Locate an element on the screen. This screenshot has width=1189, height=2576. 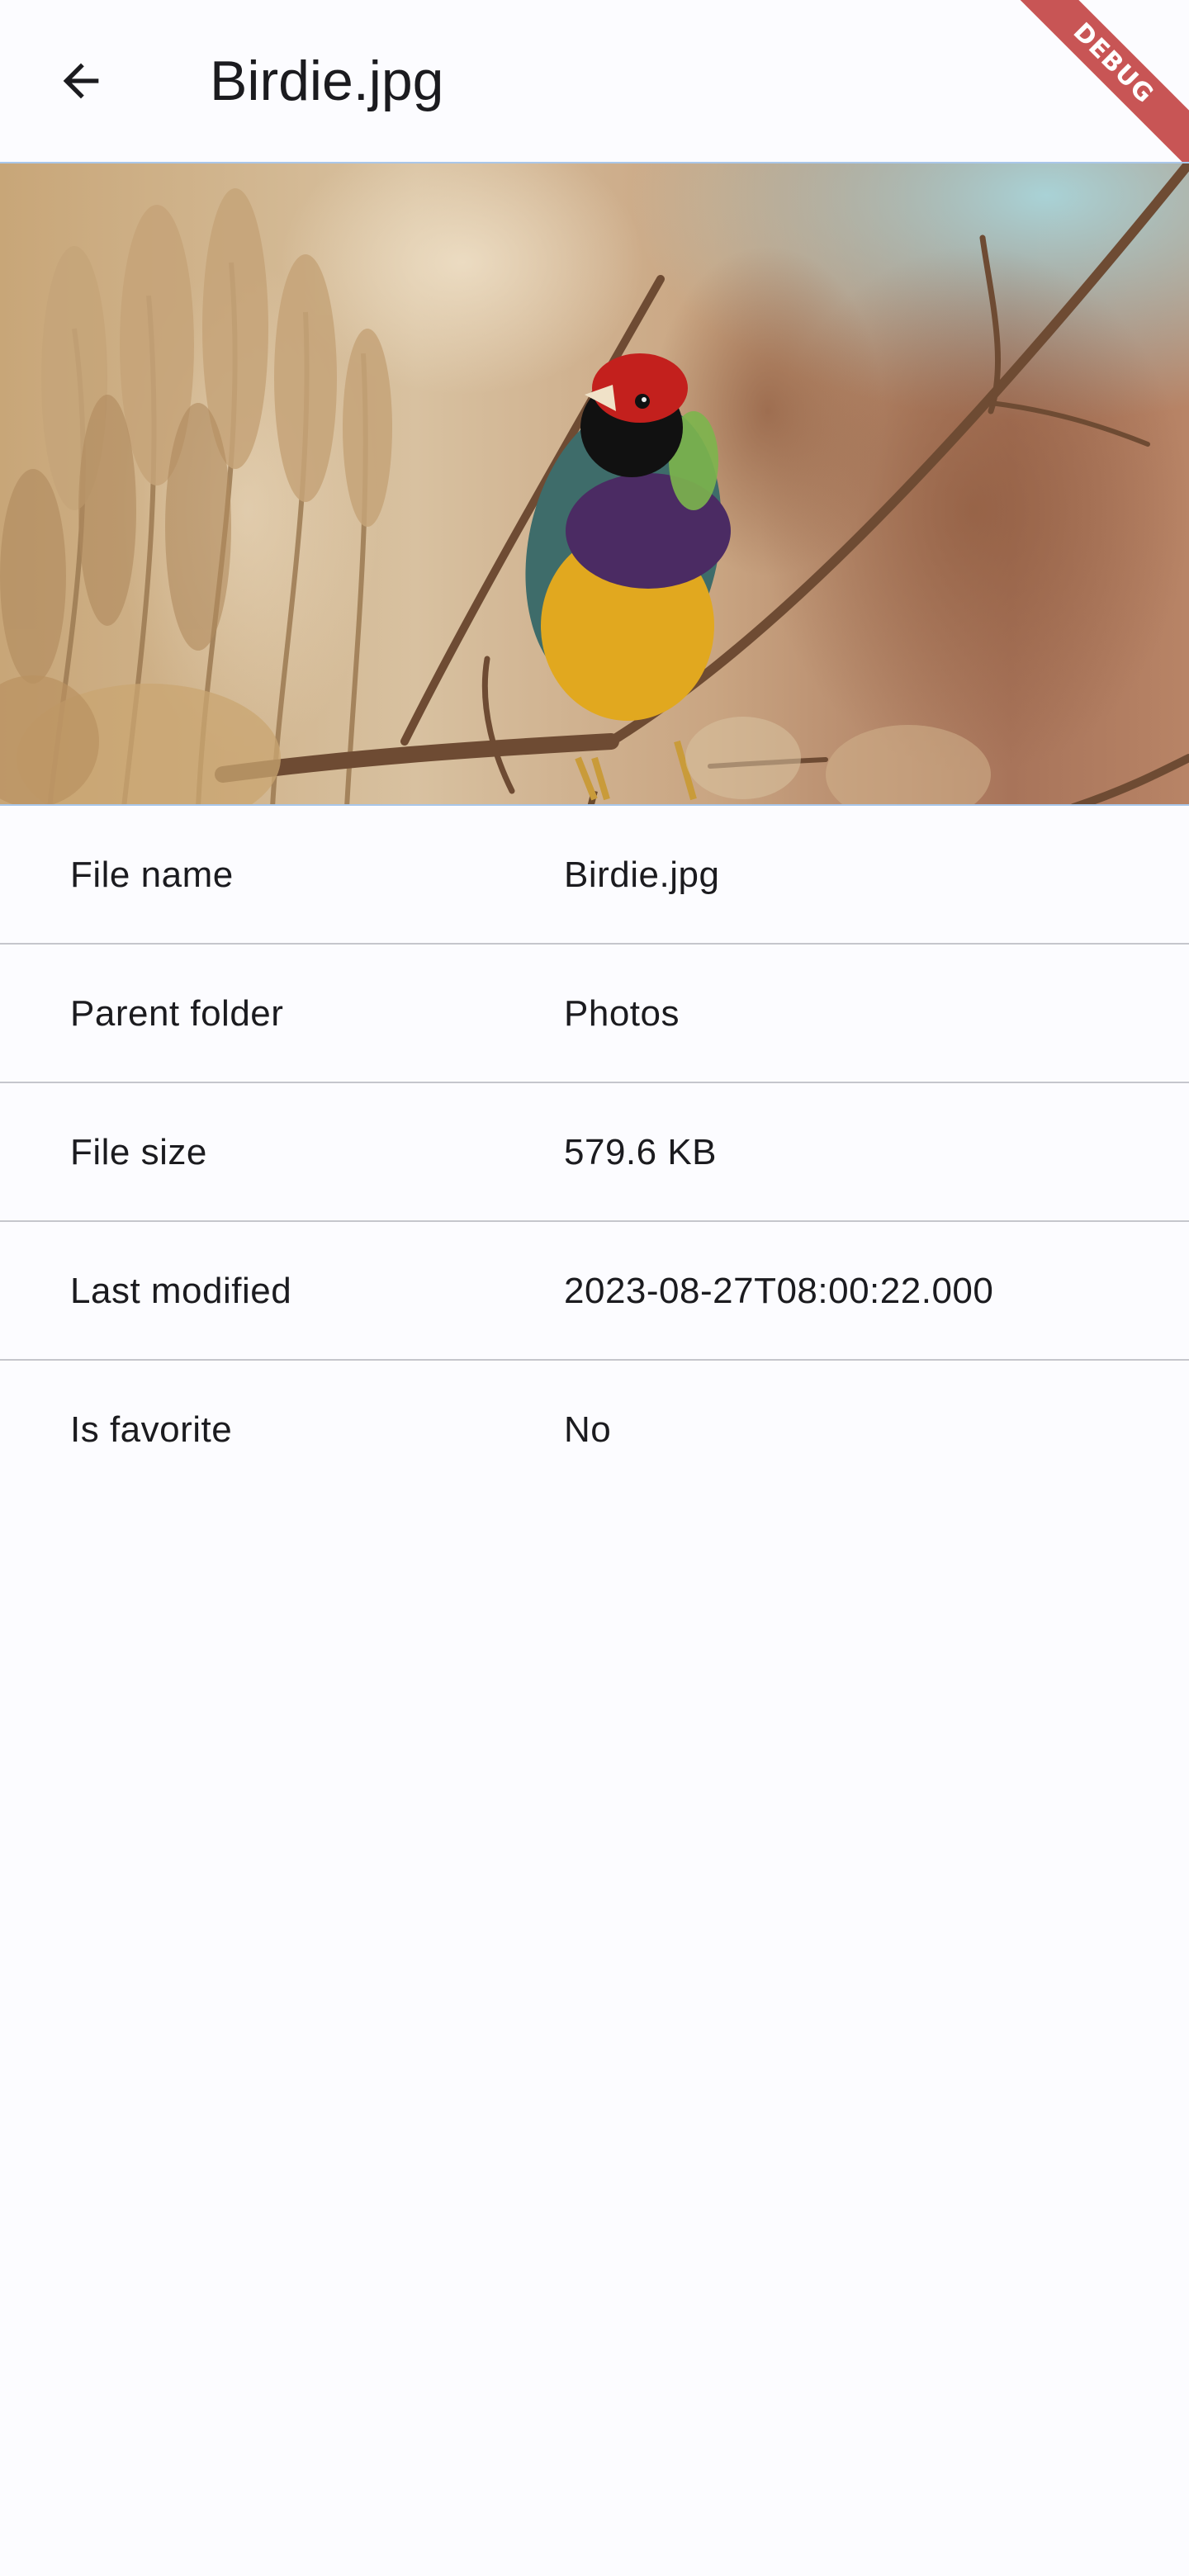
detail-row-file-name: File name Birdie.jpg is located at coordinates (594, 875).